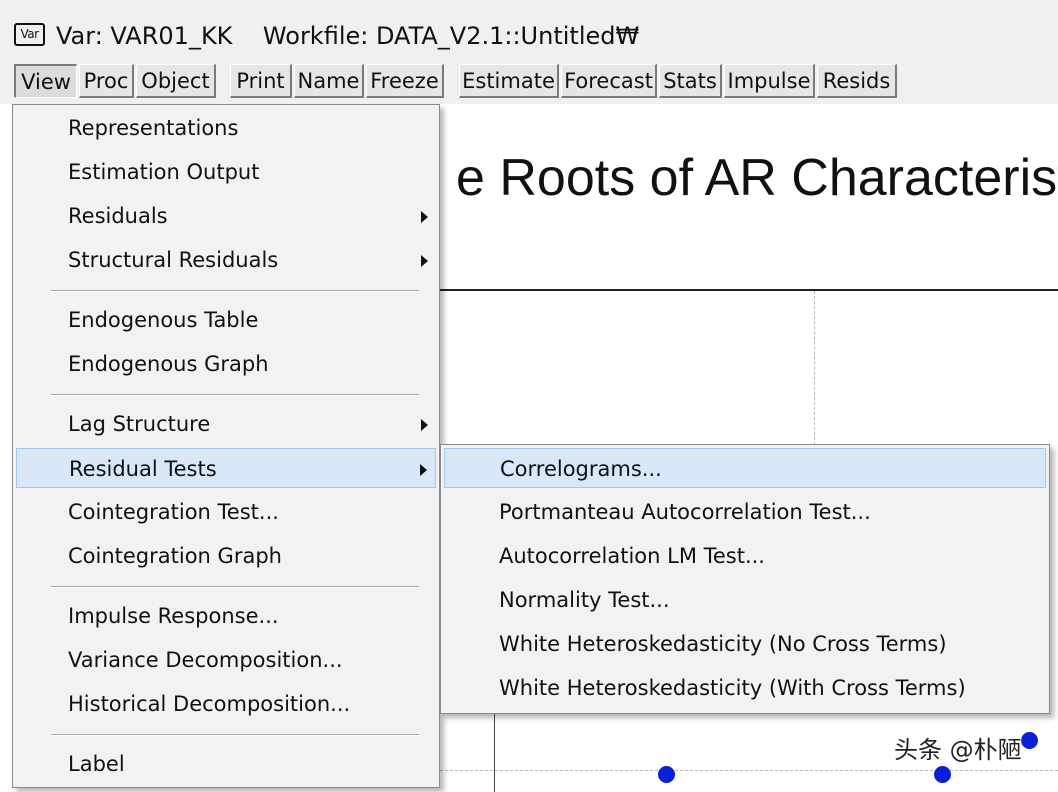  I want to click on object-button: Object, so click(176, 81).